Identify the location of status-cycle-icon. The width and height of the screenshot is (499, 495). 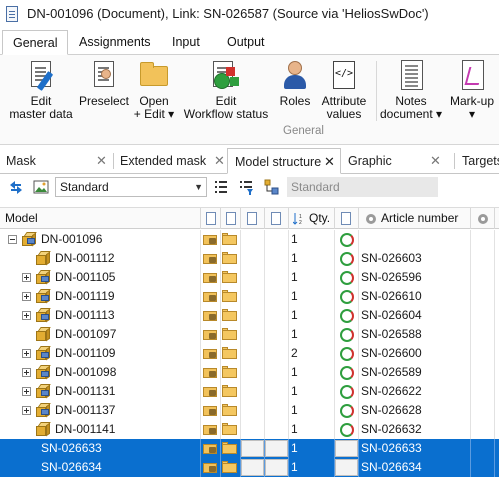
(347, 240).